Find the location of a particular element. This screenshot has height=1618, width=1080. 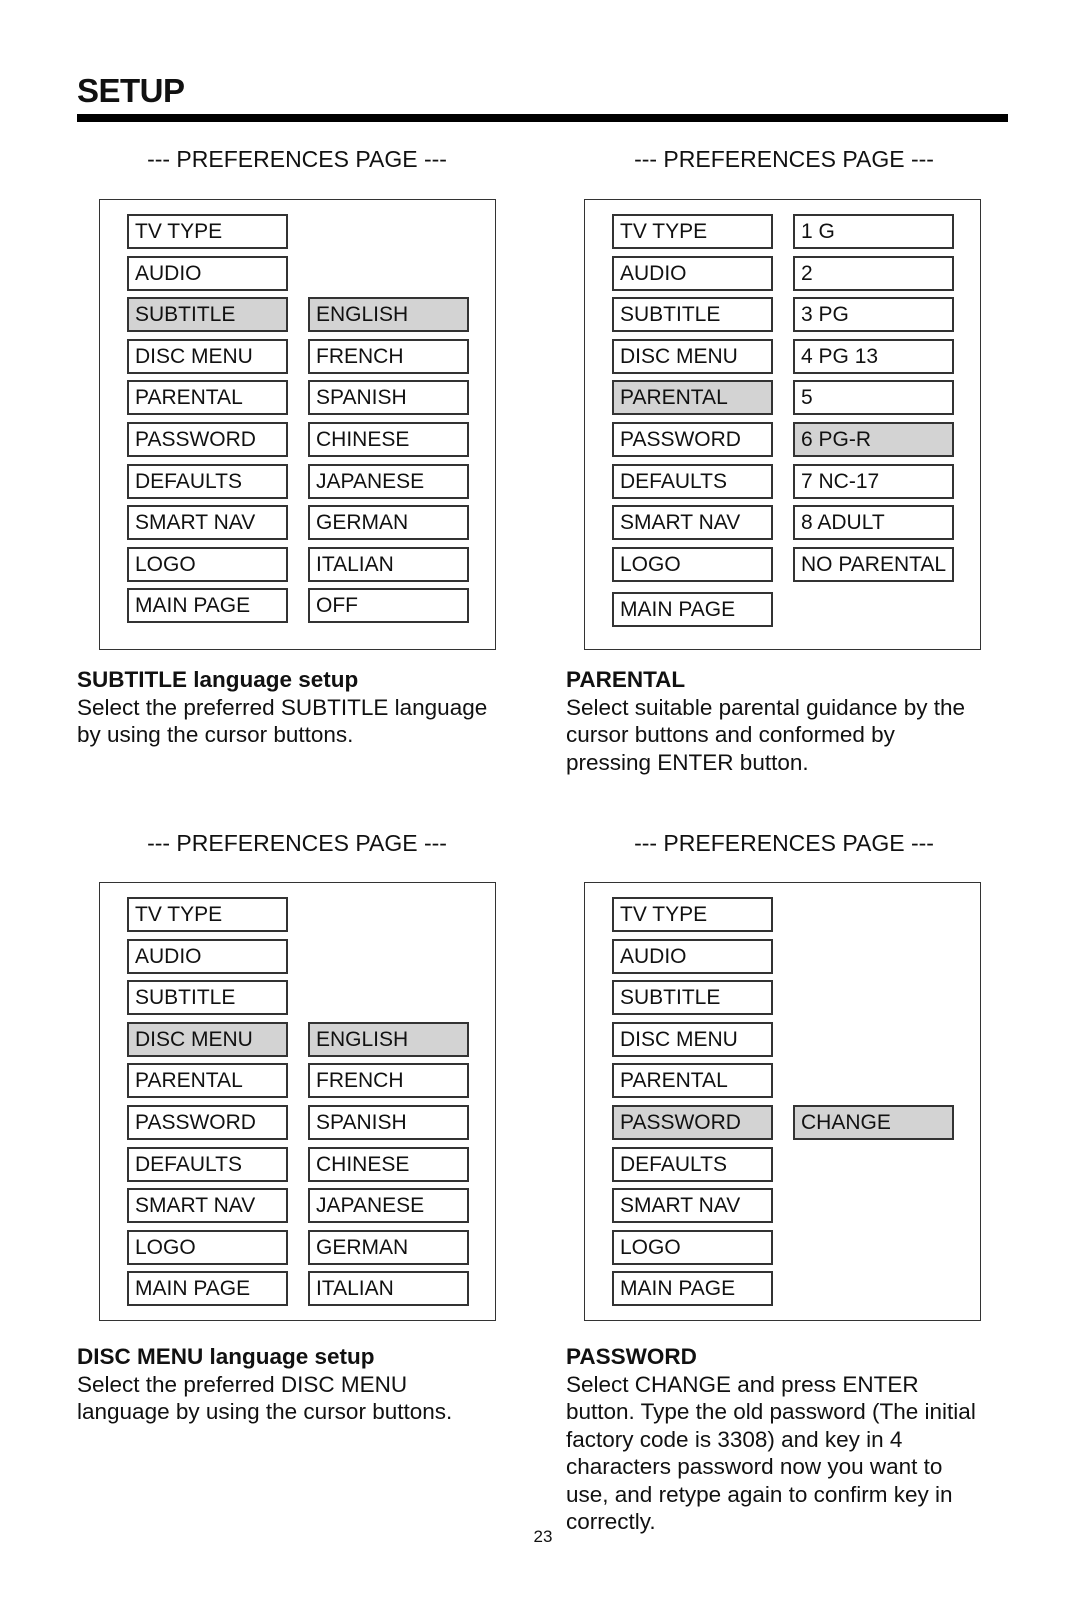

option-no-parental: NO PARENTAL is located at coordinates (873, 564).